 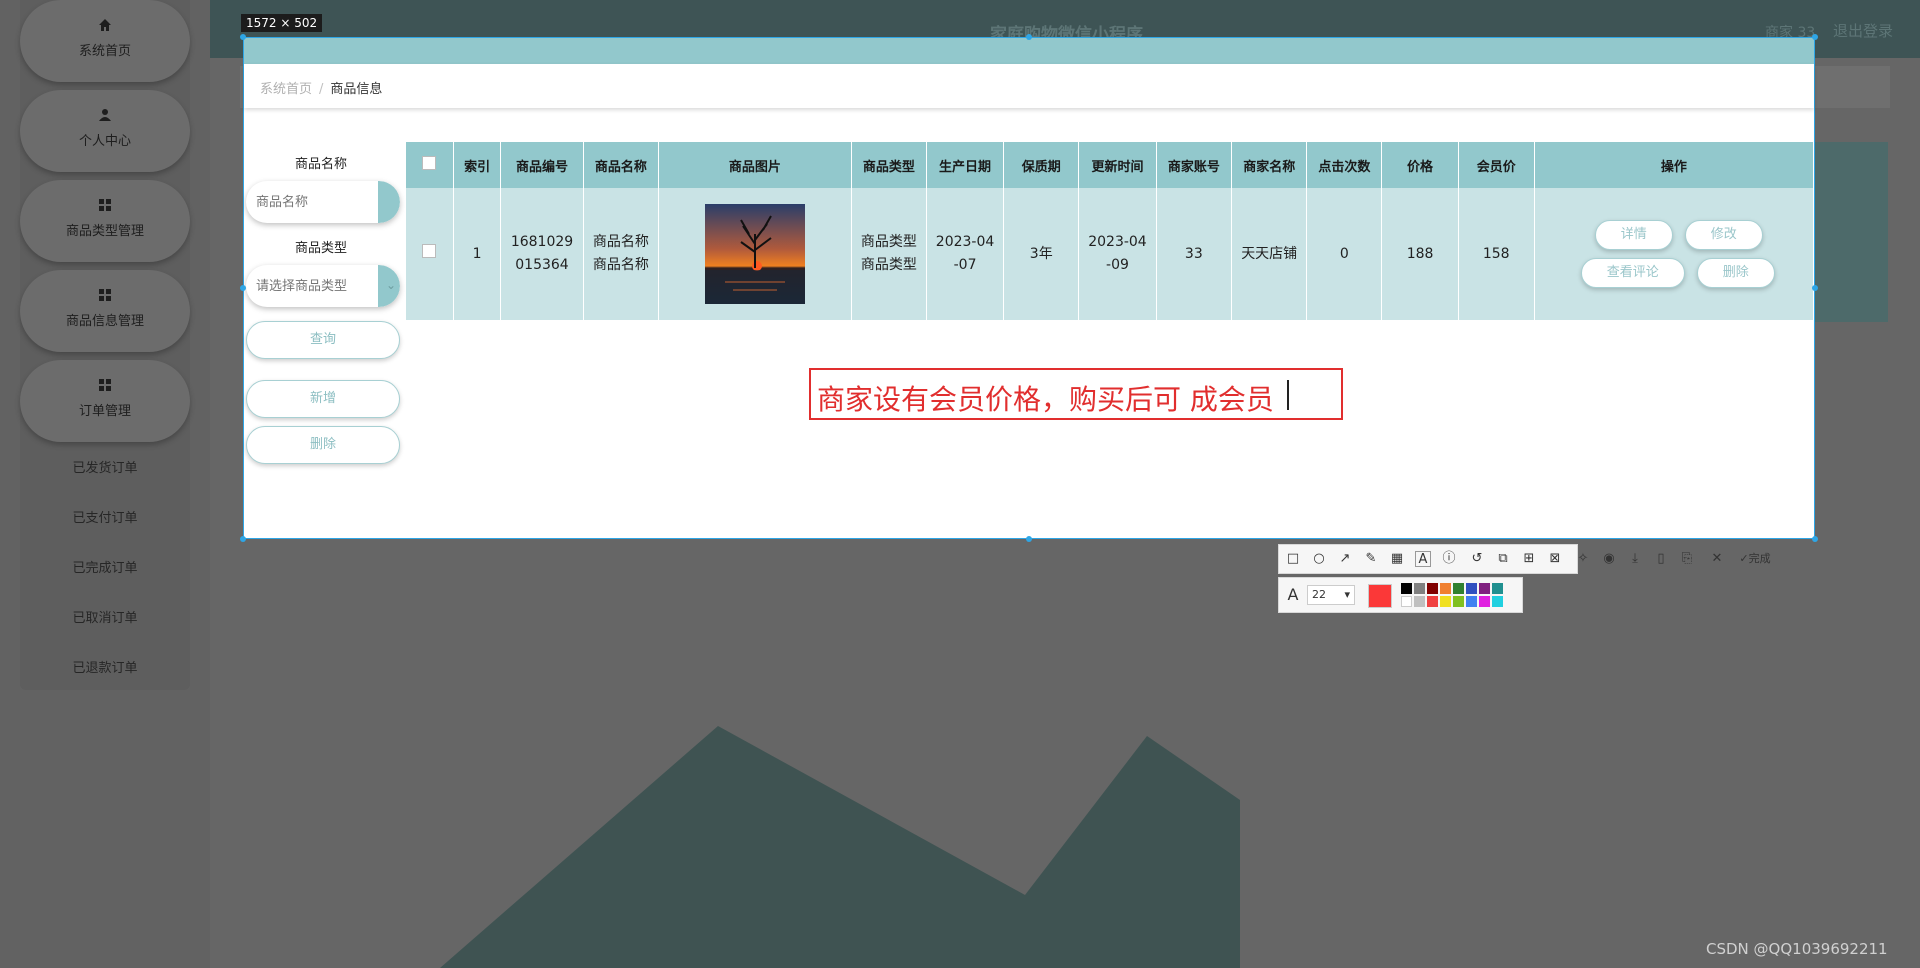 What do you see at coordinates (310, 286) in the screenshot?
I see `product-type-input` at bounding box center [310, 286].